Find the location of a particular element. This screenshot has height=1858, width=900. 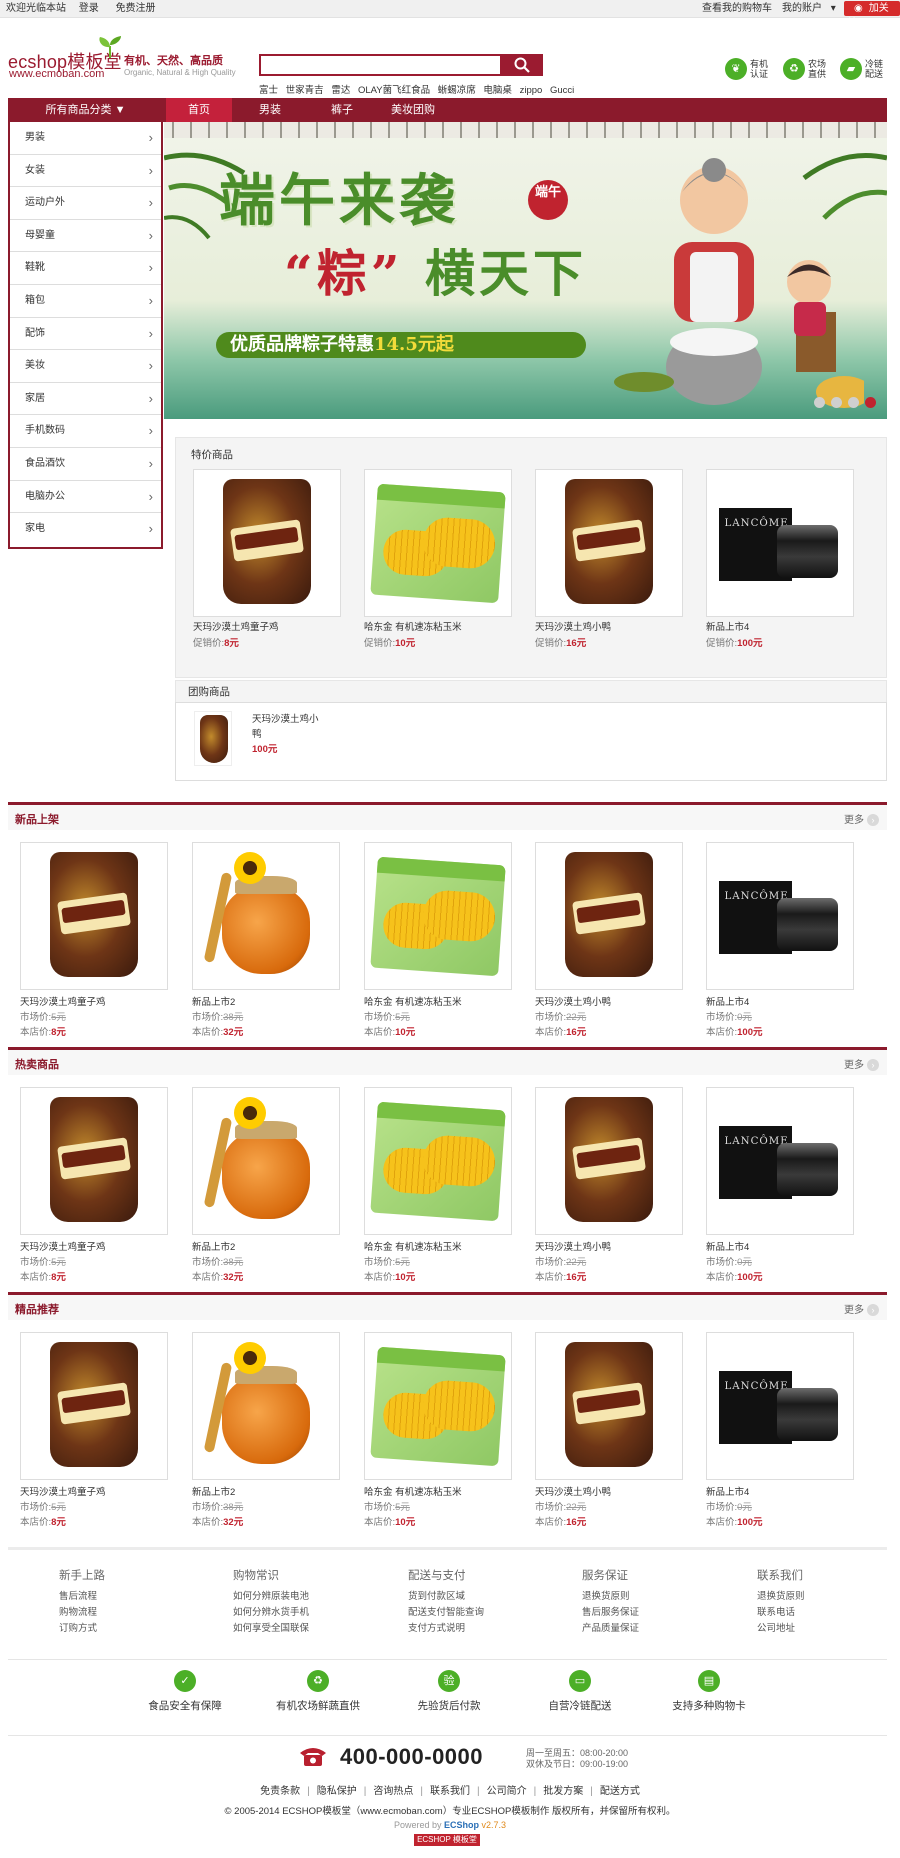

keyword-link: 蜥蜴凉席 is located at coordinates (457, 90).